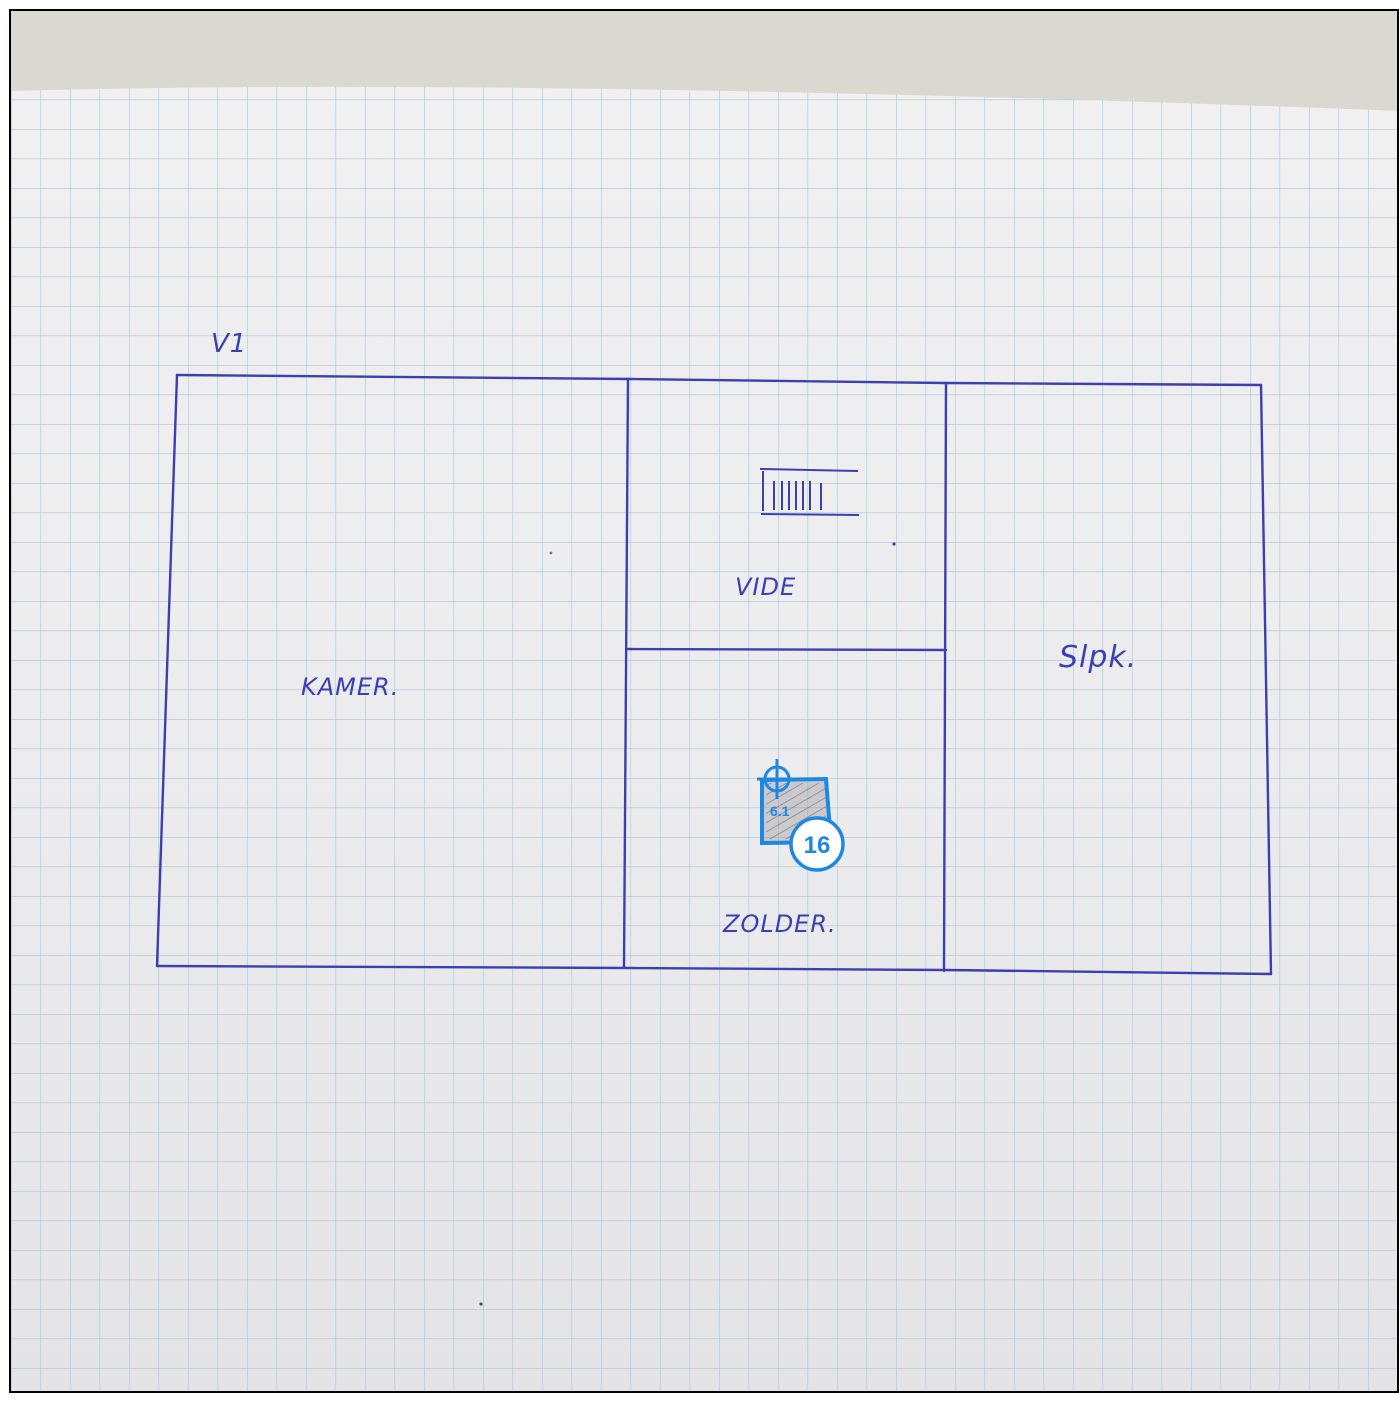  What do you see at coordinates (350, 687) in the screenshot?
I see `room-label-kamer: KAMER.` at bounding box center [350, 687].